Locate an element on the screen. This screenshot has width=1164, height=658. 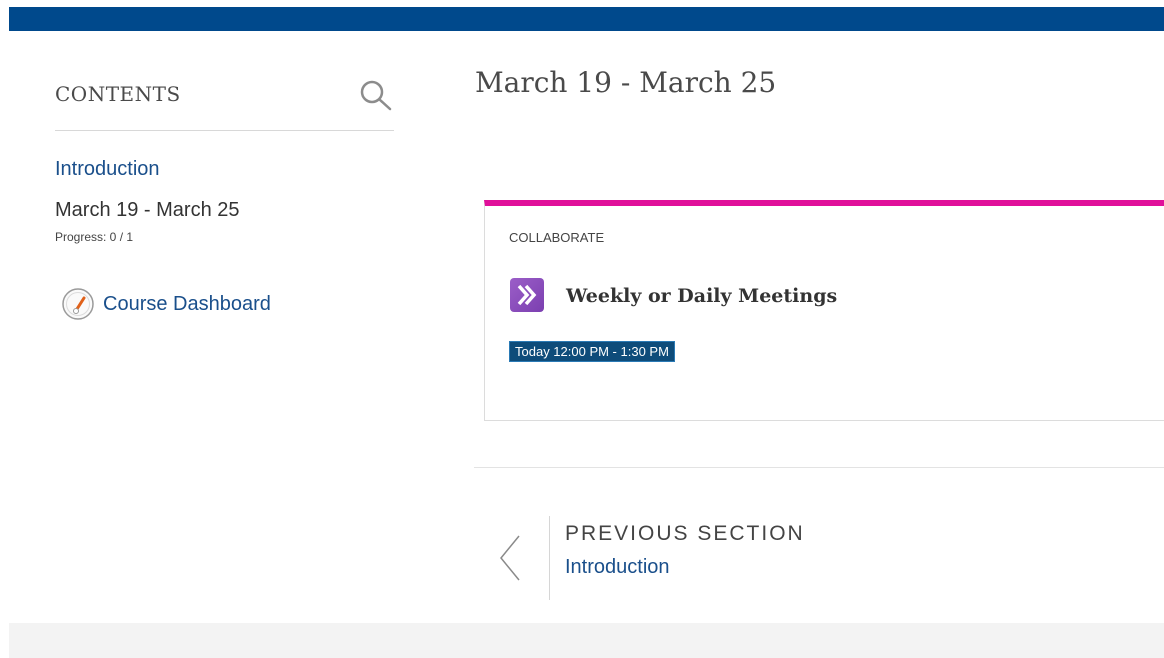
previous-section-divider is located at coordinates (549, 558).